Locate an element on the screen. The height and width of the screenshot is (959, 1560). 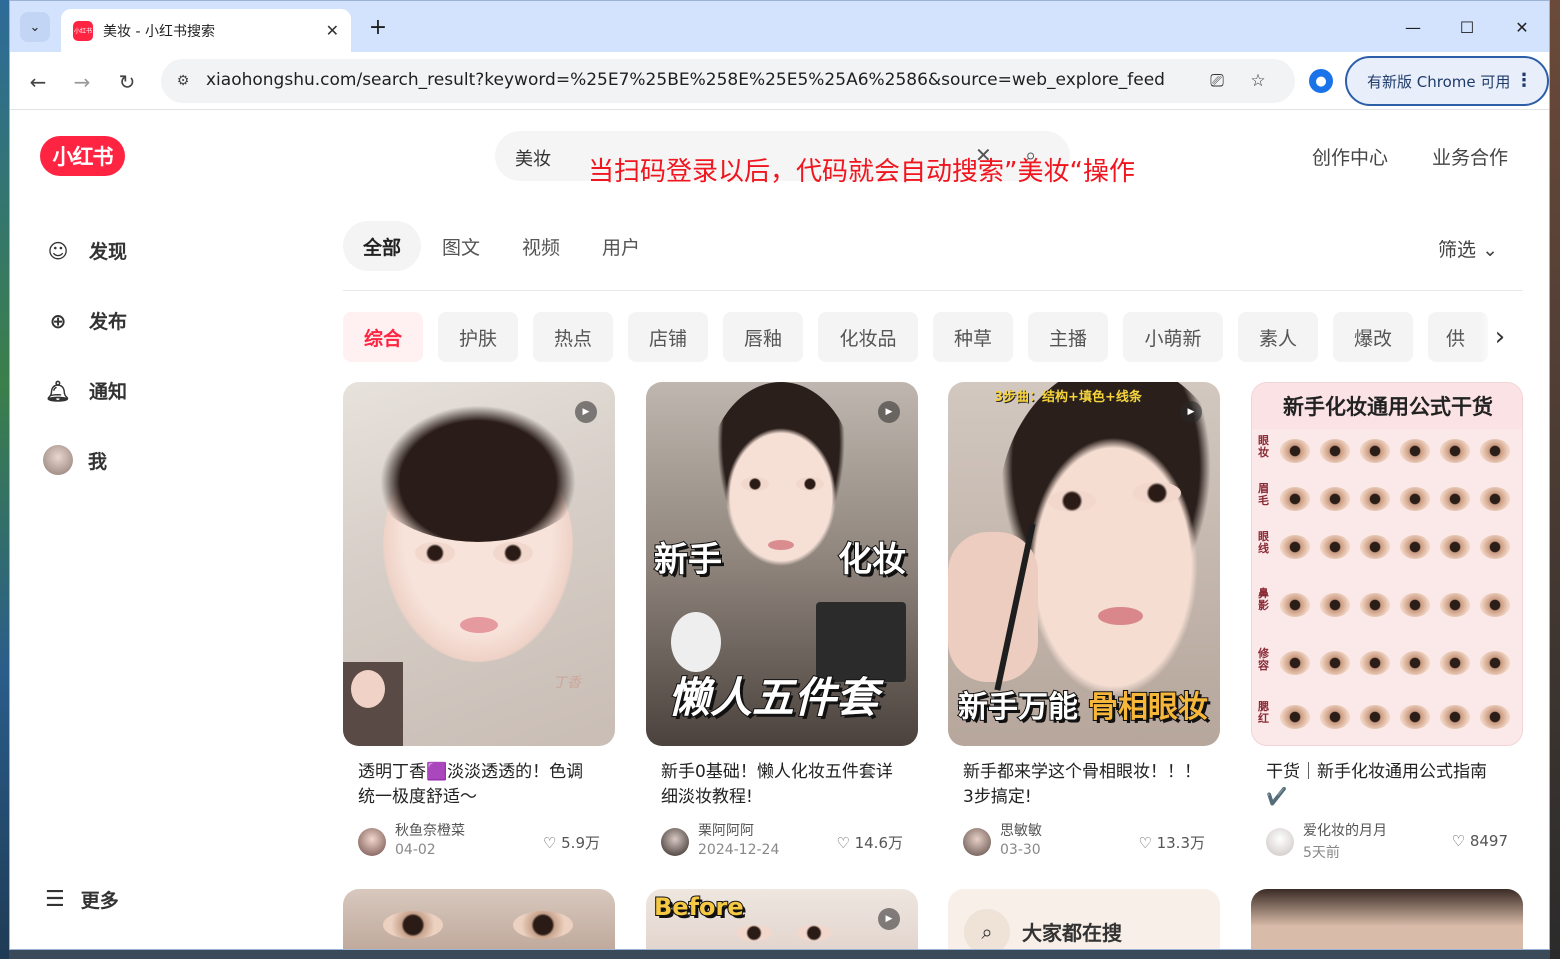
chip: 主播 is located at coordinates (1068, 337).